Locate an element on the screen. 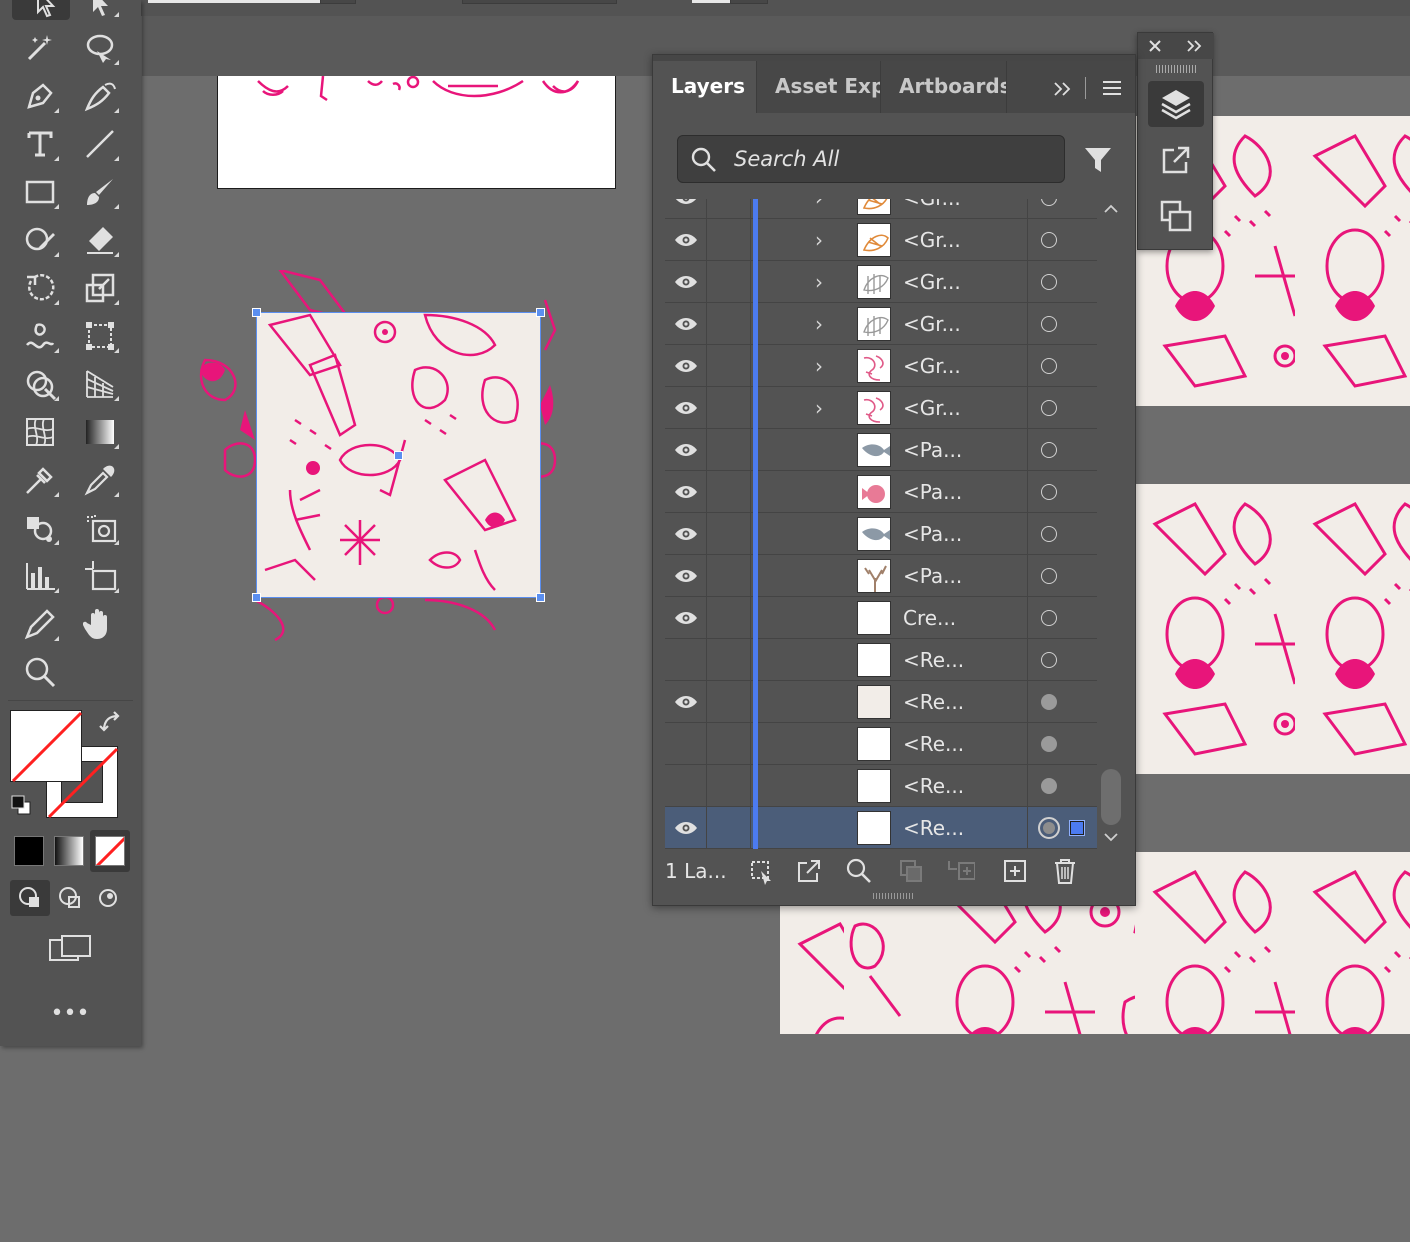 The width and height of the screenshot is (1410, 1242). gradient-mode-button is located at coordinates (69, 851).